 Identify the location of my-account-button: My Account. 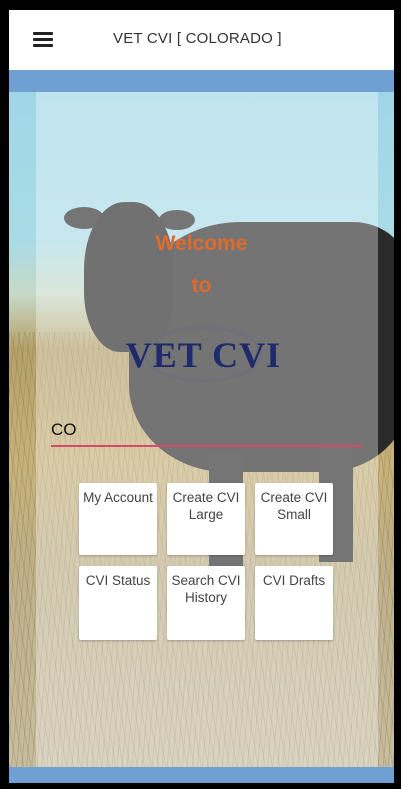
(118, 519).